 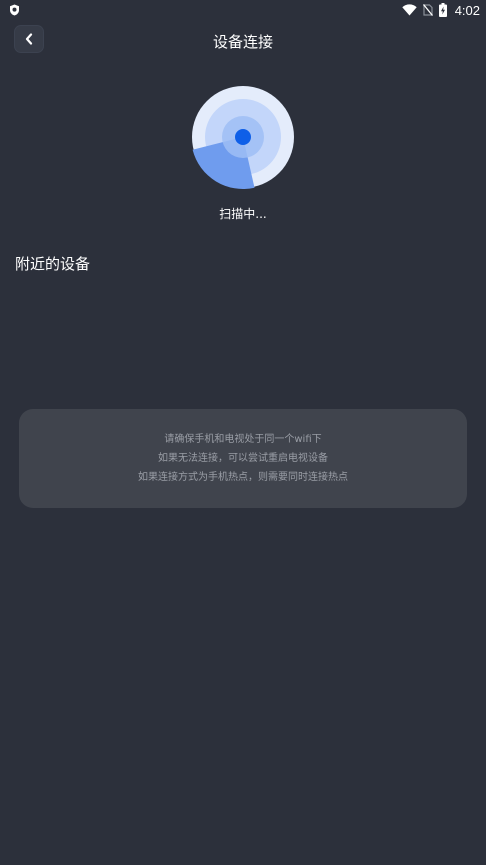 What do you see at coordinates (243, 439) in the screenshot?
I see `tip-line: 请确保手机和电视处于同一个wifi下` at bounding box center [243, 439].